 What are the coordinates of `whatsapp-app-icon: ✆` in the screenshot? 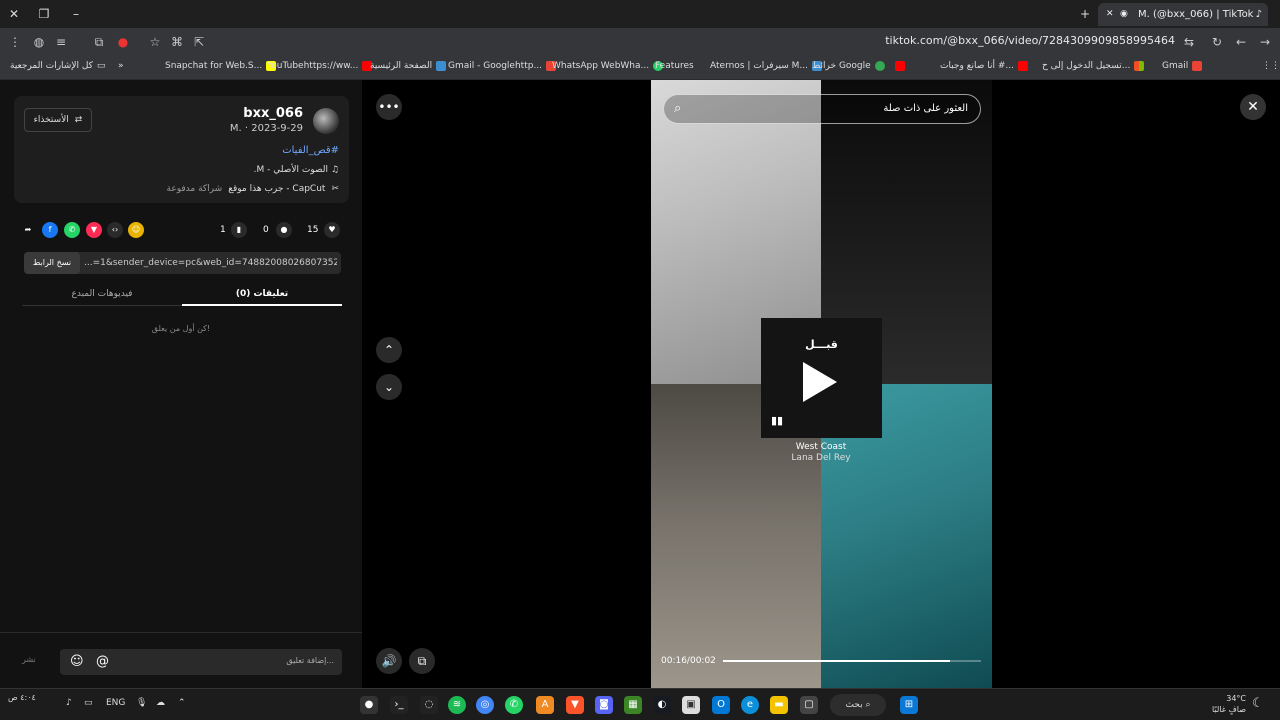 It's located at (514, 705).